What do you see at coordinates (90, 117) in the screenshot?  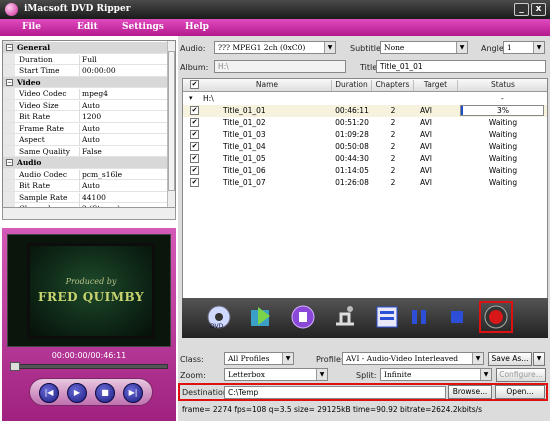 I see `property-value: 1200` at bounding box center [90, 117].